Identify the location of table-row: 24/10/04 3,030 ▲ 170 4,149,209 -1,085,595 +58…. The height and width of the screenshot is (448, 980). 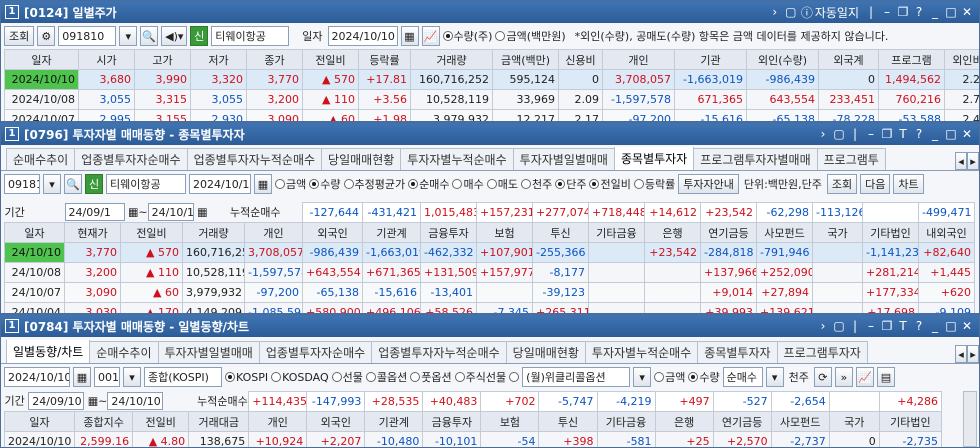
(490, 307).